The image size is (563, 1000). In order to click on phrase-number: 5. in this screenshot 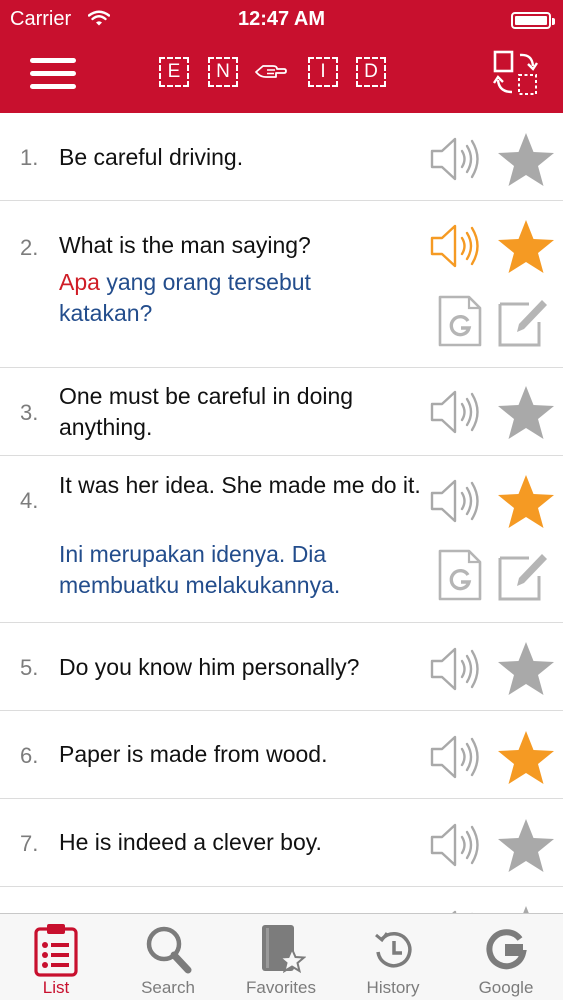, I will do `click(29, 667)`.